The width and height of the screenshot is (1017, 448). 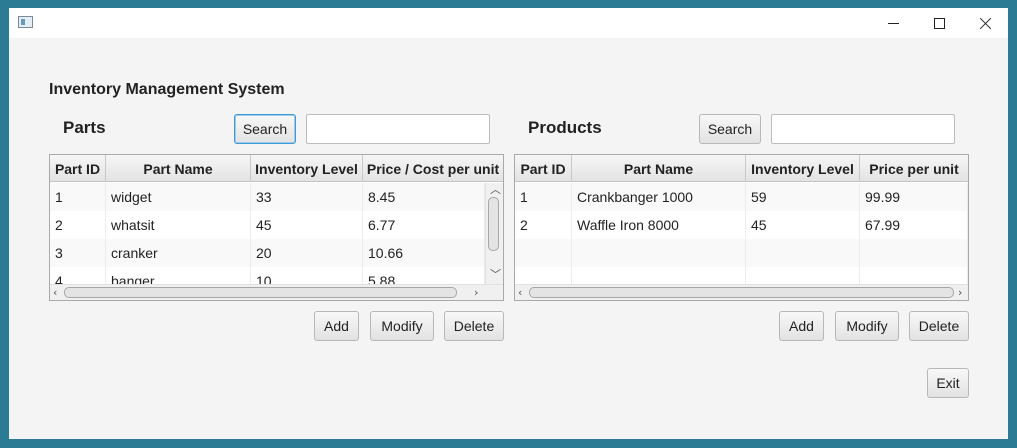 I want to click on table-cell: 59, so click(x=803, y=197).